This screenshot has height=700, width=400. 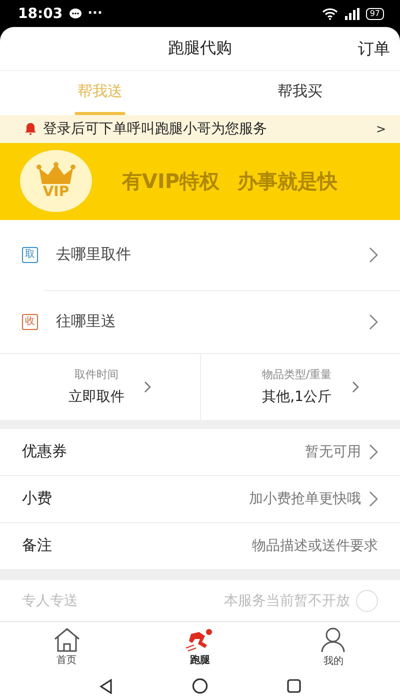 What do you see at coordinates (171, 181) in the screenshot?
I see `banner-slogan: 有VIP特权` at bounding box center [171, 181].